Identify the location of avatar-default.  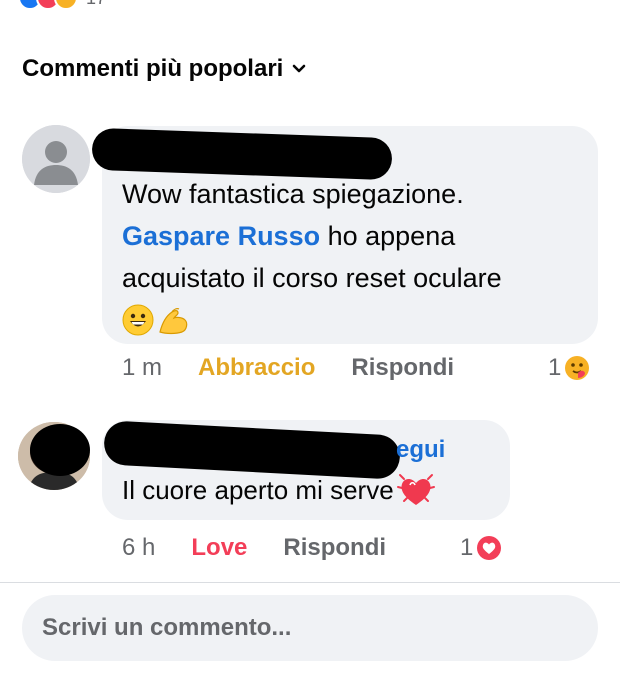
(56, 159).